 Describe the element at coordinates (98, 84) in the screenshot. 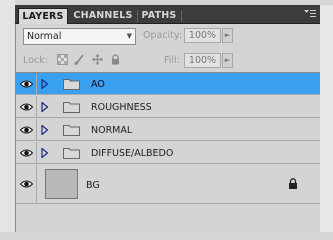

I see `layer-name: AO` at that location.